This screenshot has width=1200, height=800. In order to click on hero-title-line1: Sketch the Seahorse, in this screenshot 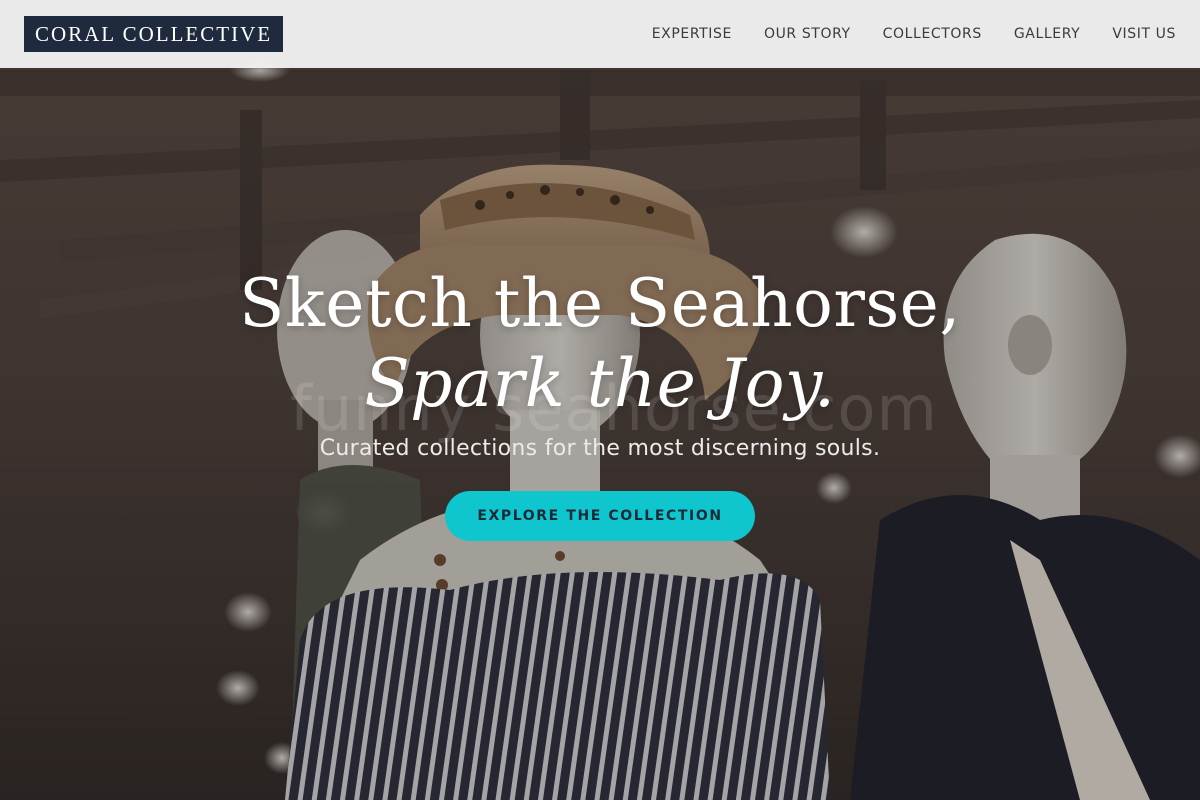, I will do `click(600, 303)`.